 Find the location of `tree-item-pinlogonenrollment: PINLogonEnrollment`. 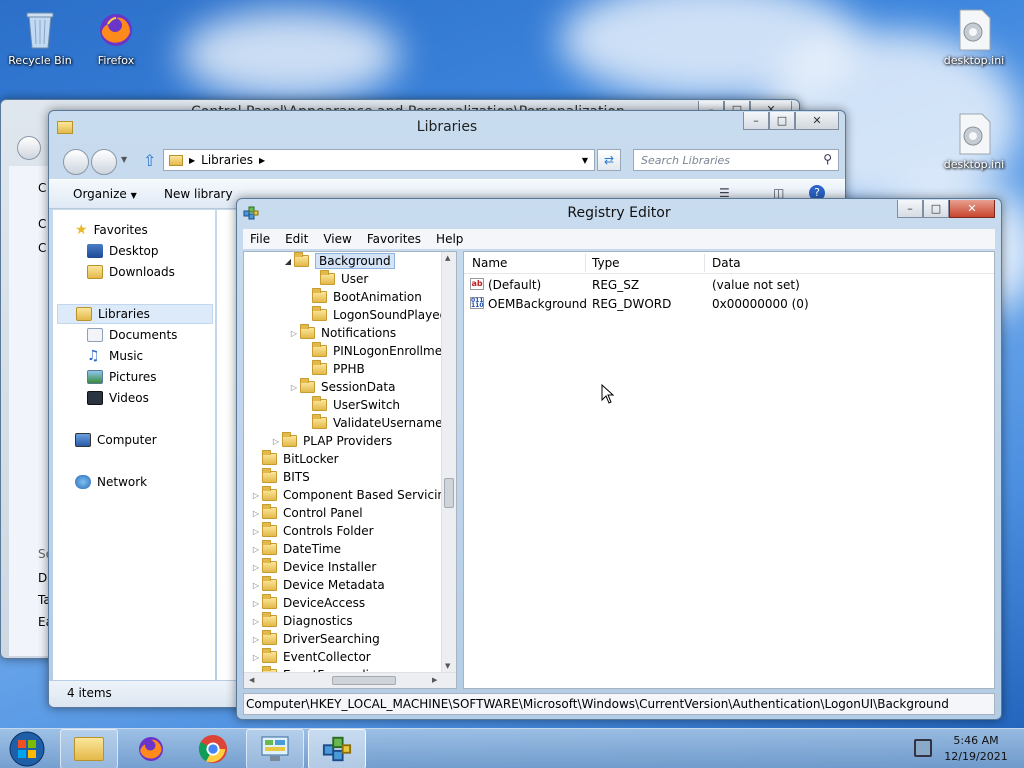

tree-item-pinlogonenrollment: PINLogonEnrollment is located at coordinates (377, 351).